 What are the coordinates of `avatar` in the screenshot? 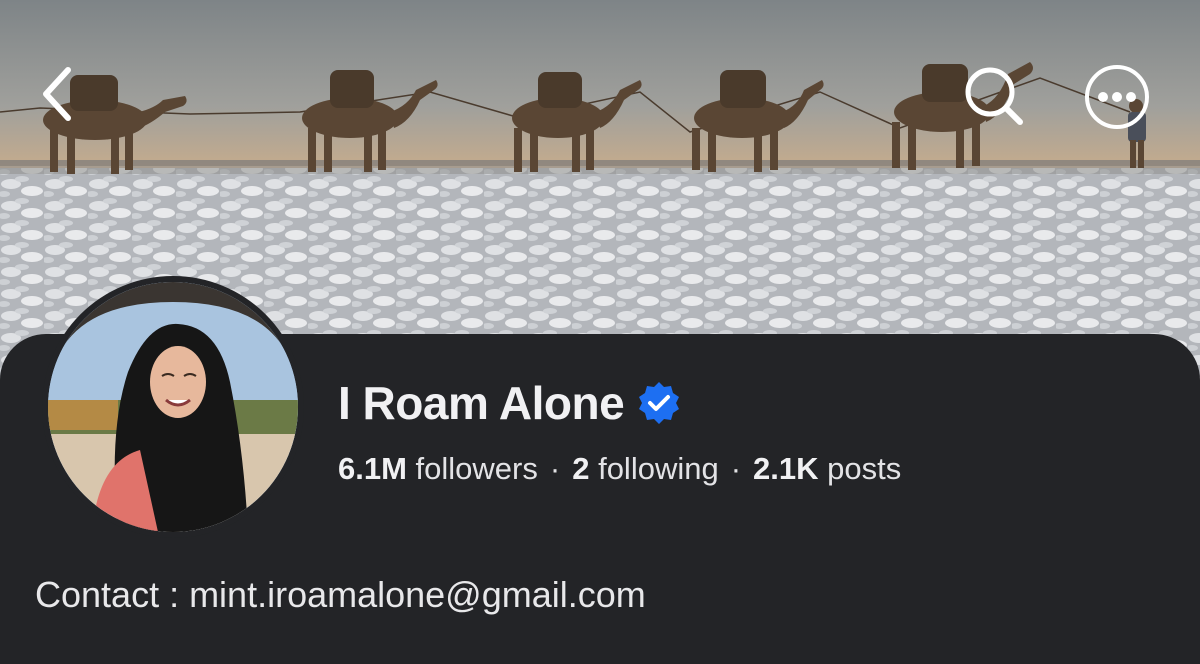 It's located at (173, 407).